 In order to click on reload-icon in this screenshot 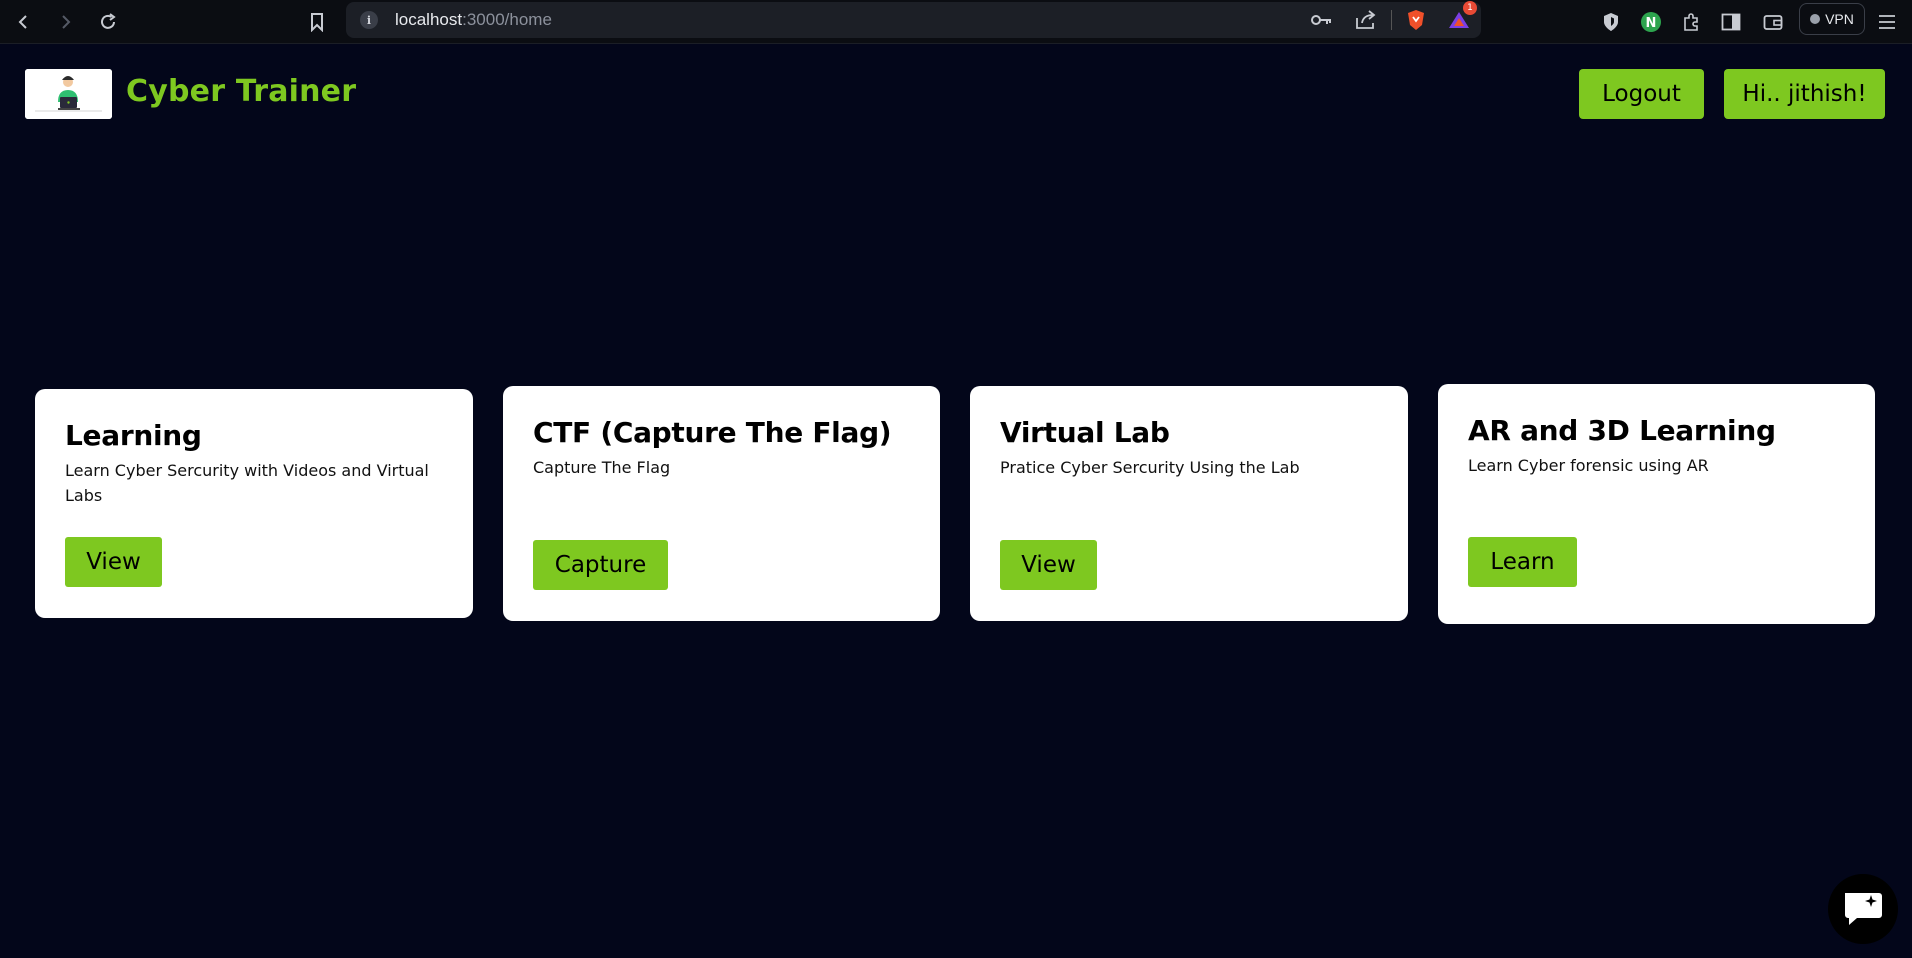, I will do `click(108, 22)`.